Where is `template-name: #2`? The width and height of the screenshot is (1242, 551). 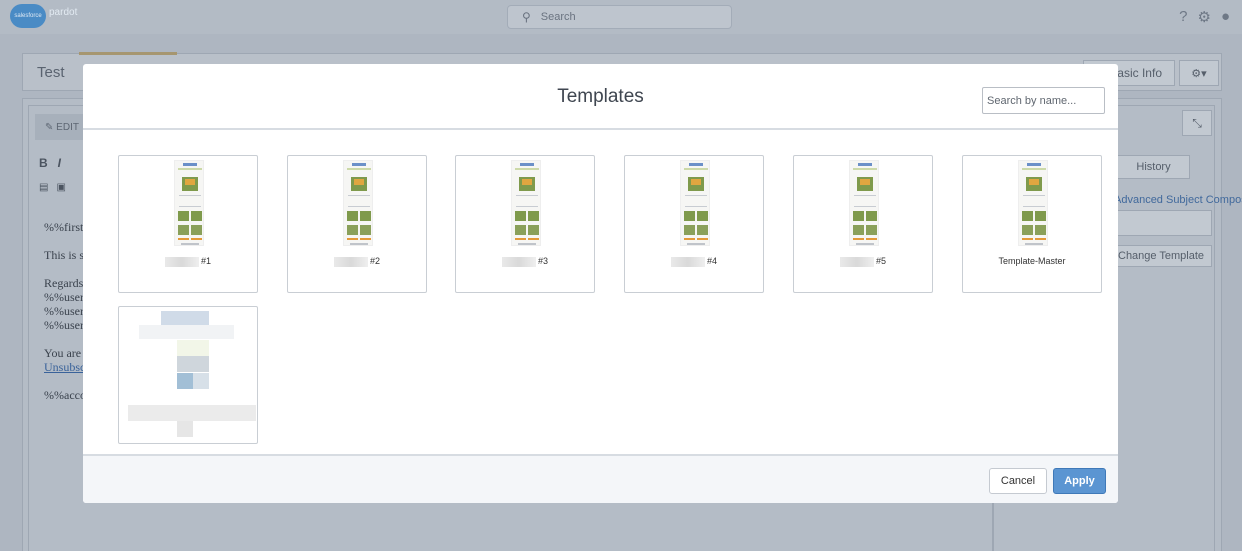 template-name: #2 is located at coordinates (357, 261).